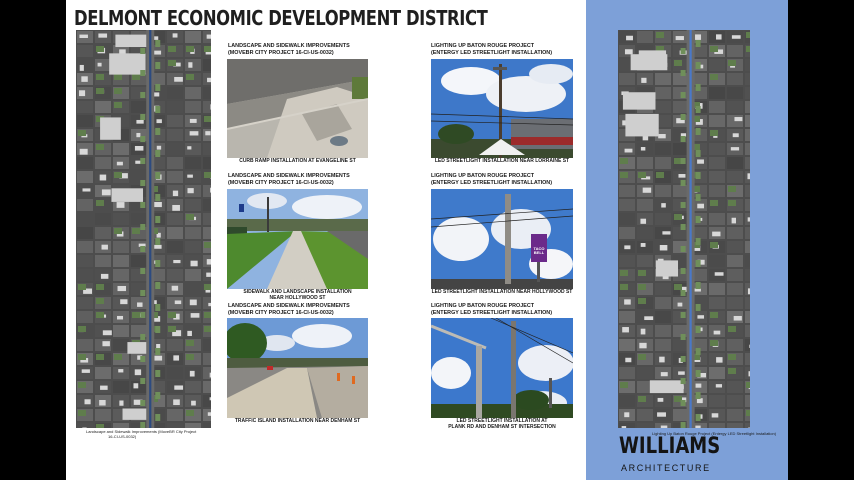  I want to click on williams-logo: WILLIAMS, so click(670, 446).